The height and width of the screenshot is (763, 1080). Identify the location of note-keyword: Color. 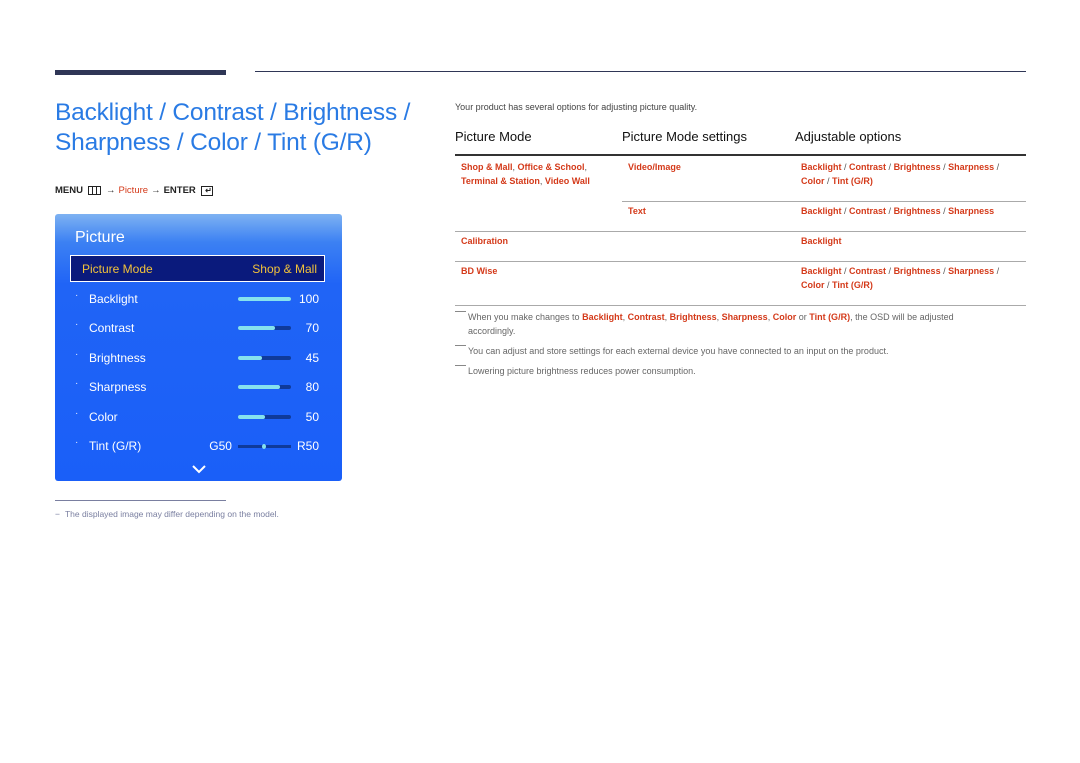
(784, 317).